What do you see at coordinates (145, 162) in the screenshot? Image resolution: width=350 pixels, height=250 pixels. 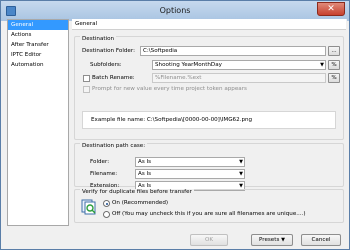 I see `path-case-folder-value: As Is` at bounding box center [145, 162].